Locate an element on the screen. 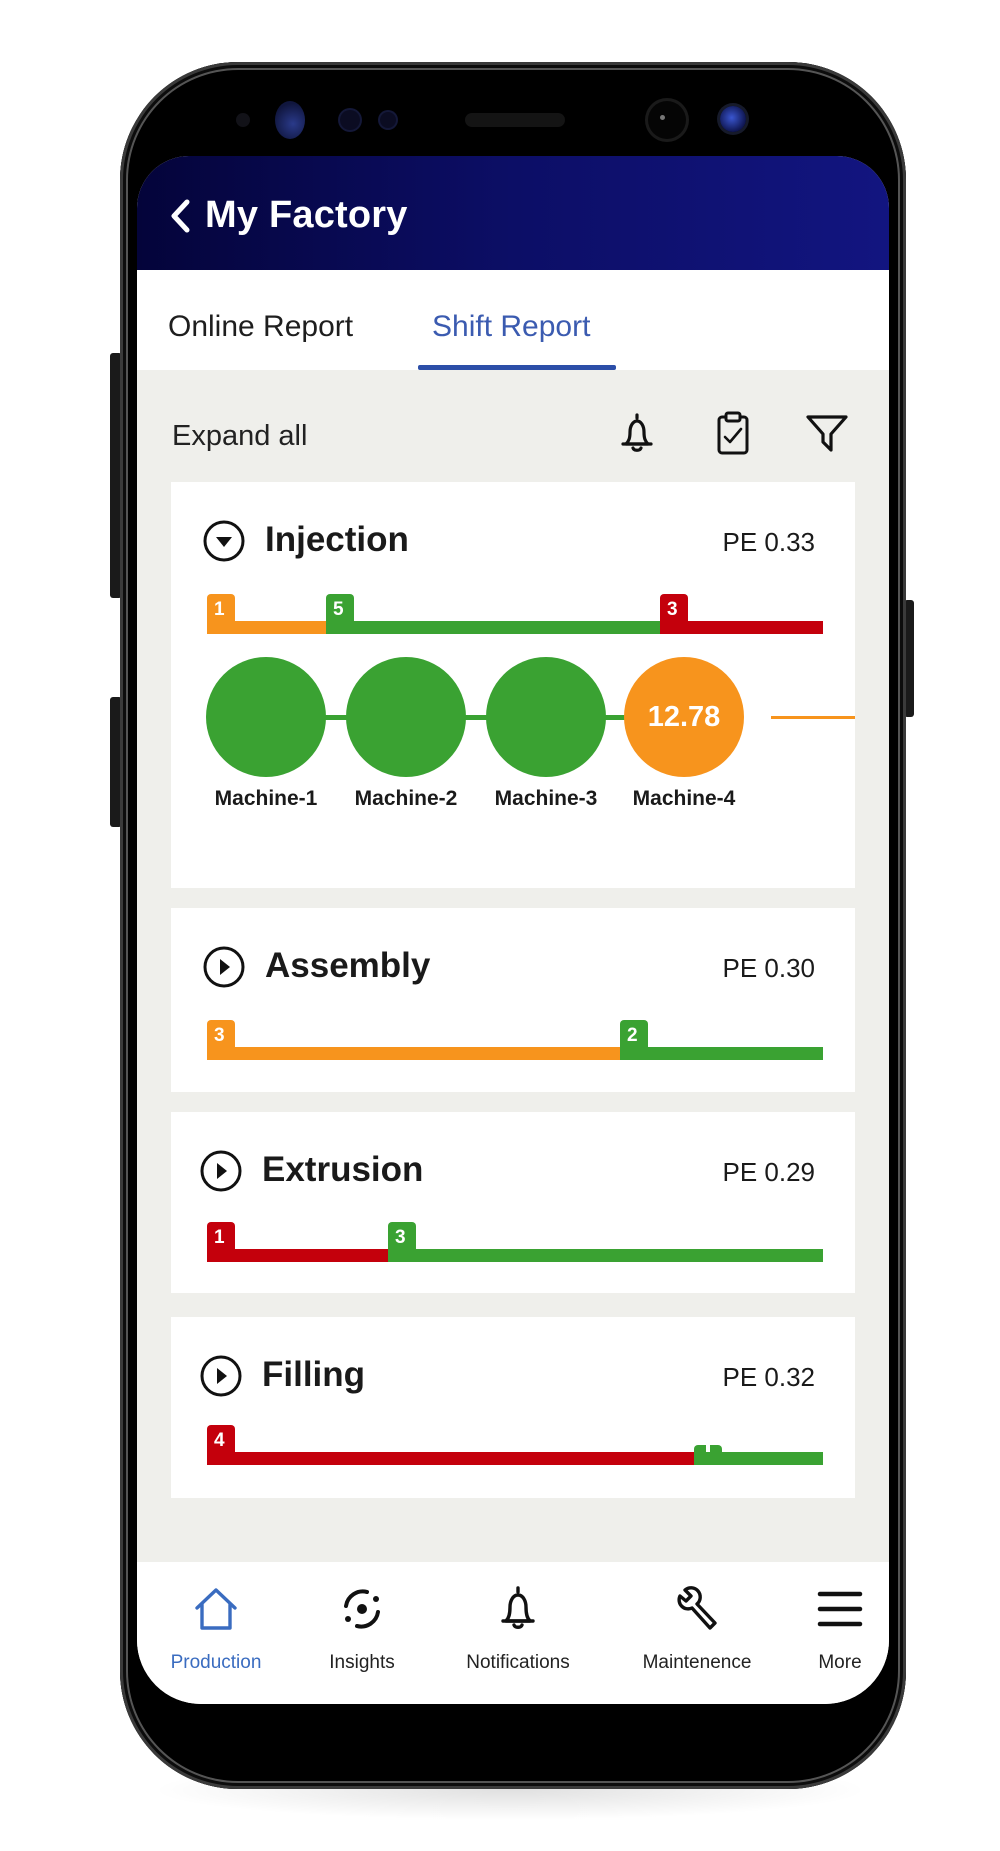 The image size is (1000, 1851). status-bar: 13 is located at coordinates (515, 1241).